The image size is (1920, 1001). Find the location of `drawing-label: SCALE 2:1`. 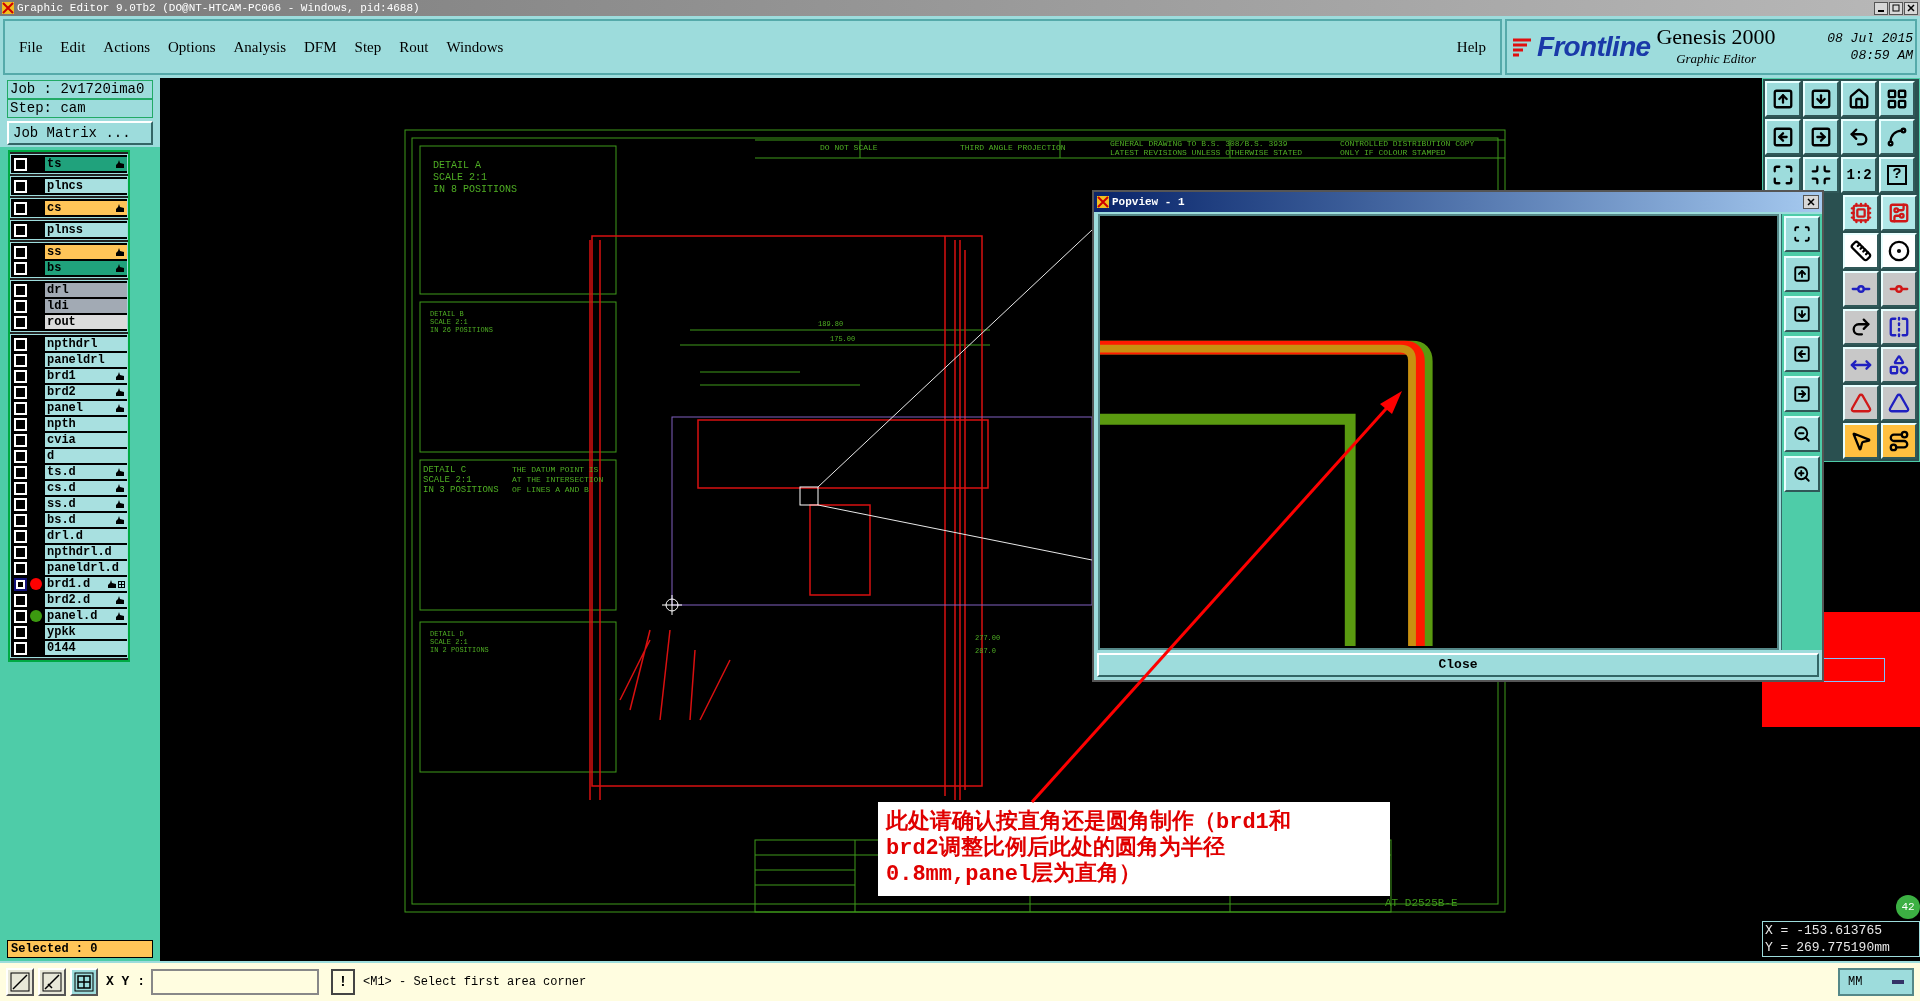

drawing-label: SCALE 2:1 is located at coordinates (460, 177).